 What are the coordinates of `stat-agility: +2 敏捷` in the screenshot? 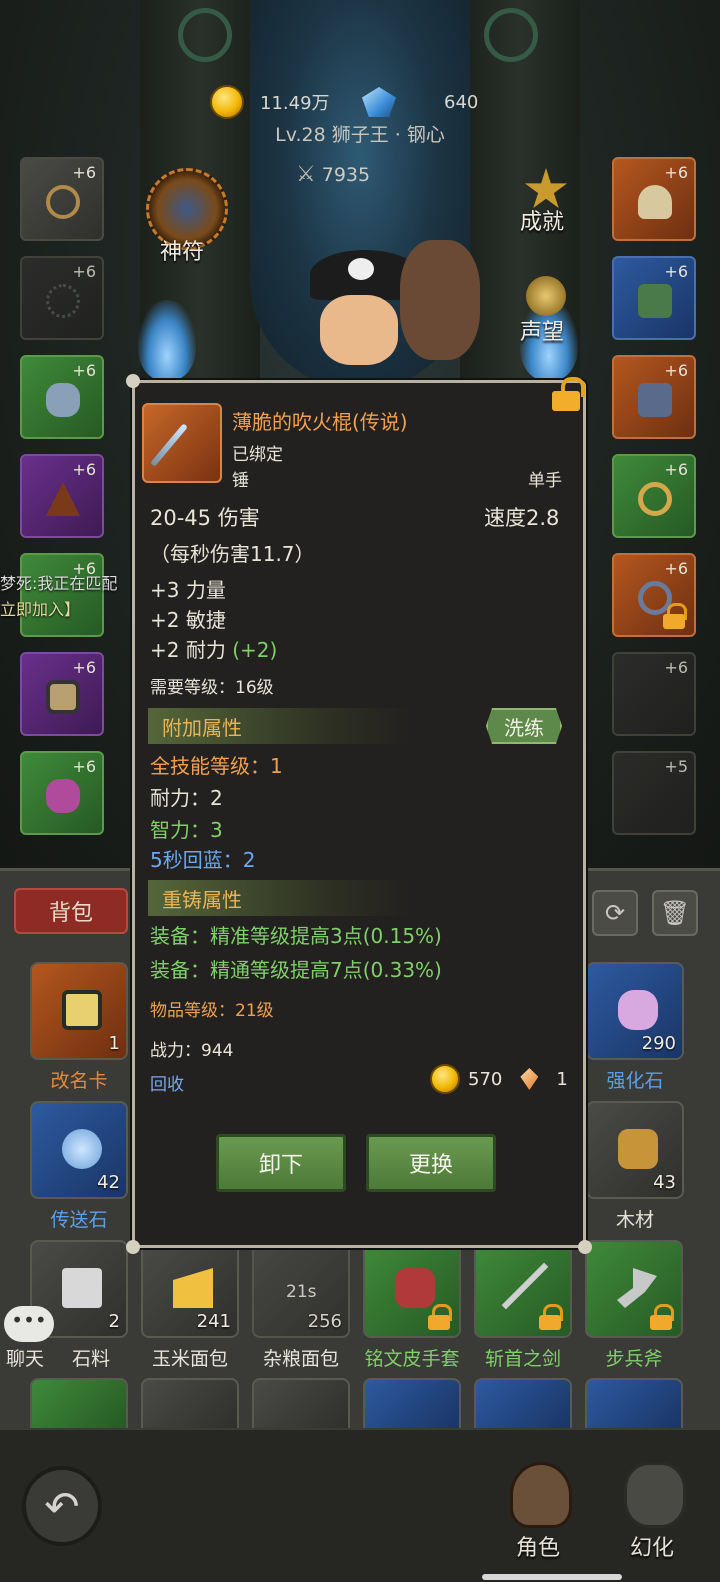 It's located at (188, 620).